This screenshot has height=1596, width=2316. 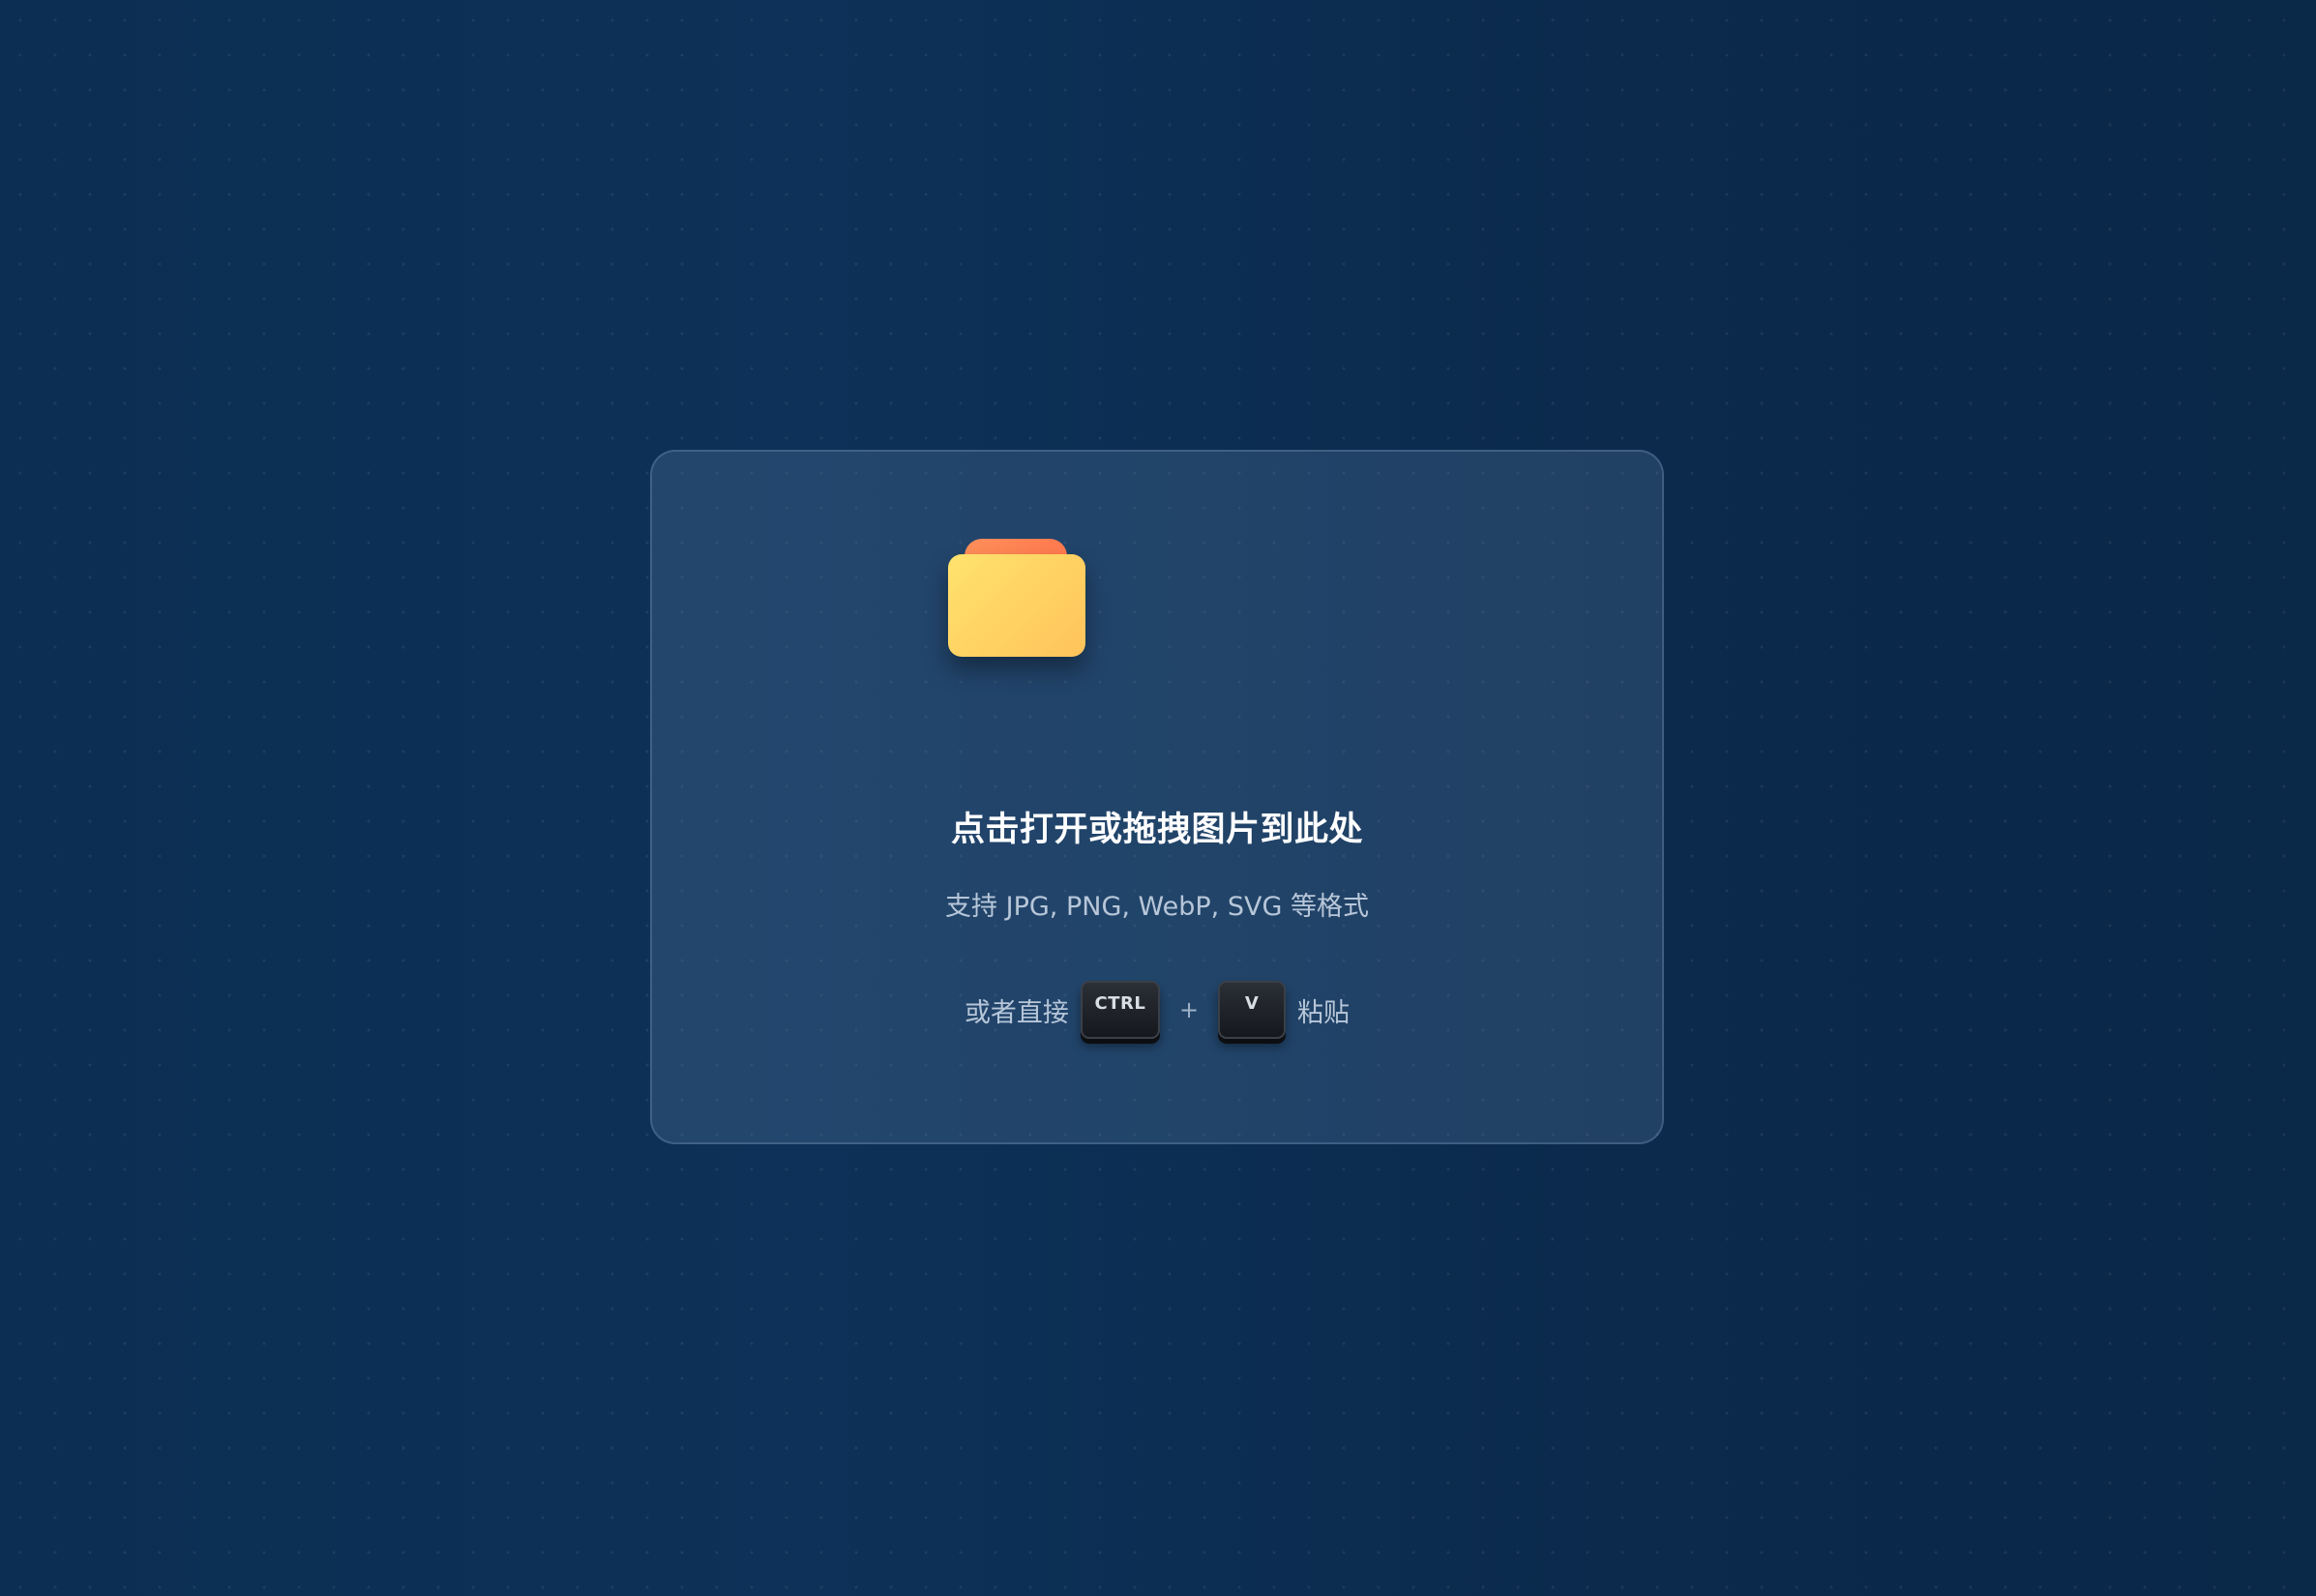 I want to click on drop-zone-title: 点击打开或拖拽图片到此处, so click(x=1156, y=830).